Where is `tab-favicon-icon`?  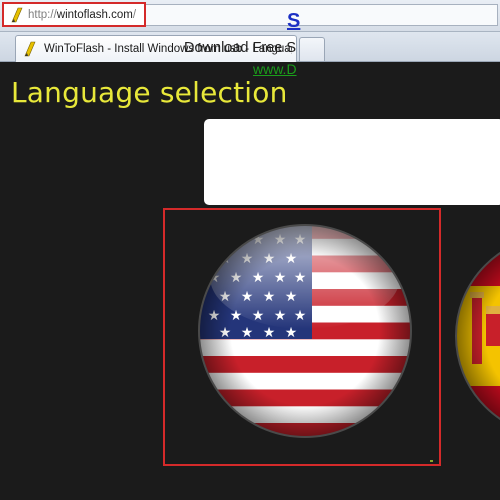
tab-favicon-icon is located at coordinates (30, 49).